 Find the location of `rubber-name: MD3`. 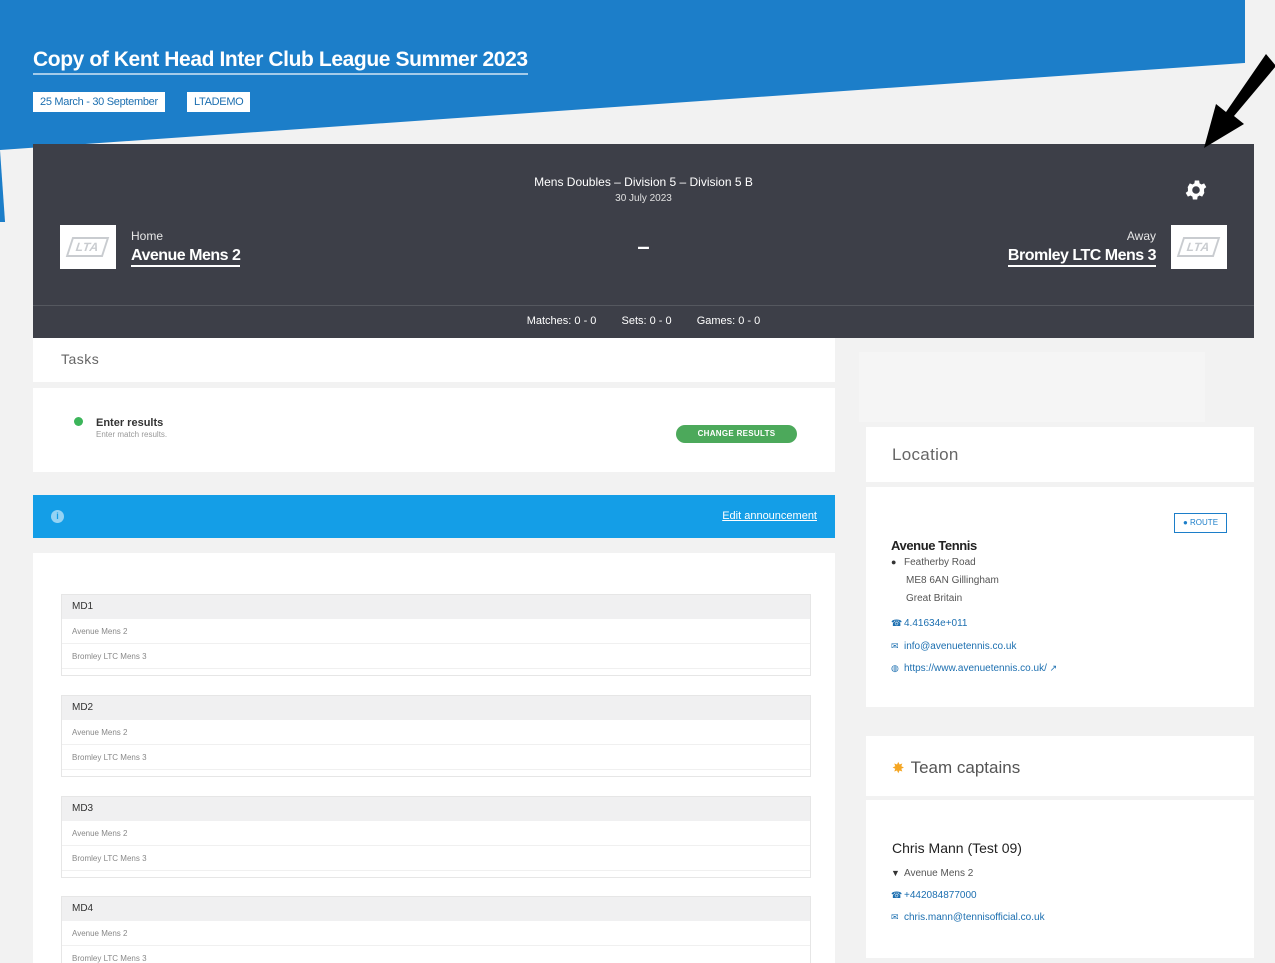

rubber-name: MD3 is located at coordinates (436, 809).